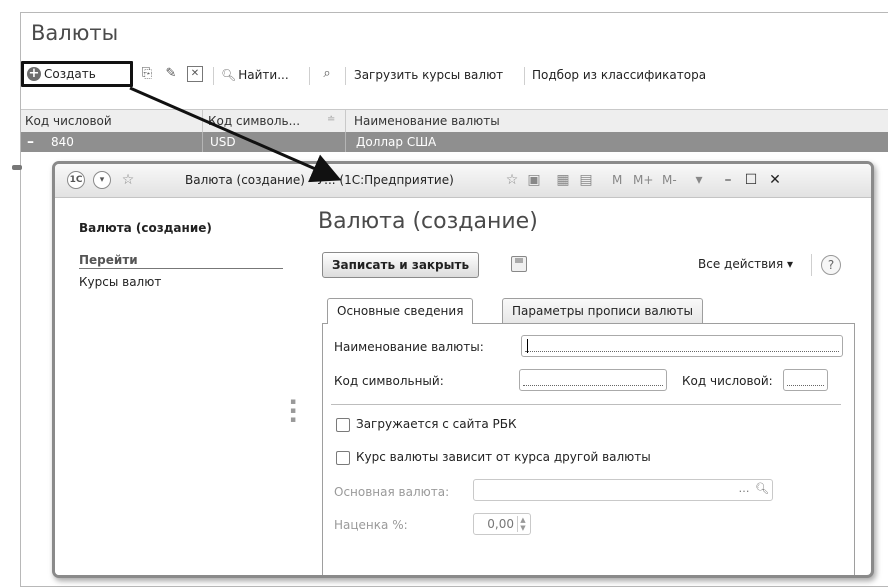 The image size is (888, 587). Describe the element at coordinates (34, 73) in the screenshot. I see `plus-icon: +` at that location.